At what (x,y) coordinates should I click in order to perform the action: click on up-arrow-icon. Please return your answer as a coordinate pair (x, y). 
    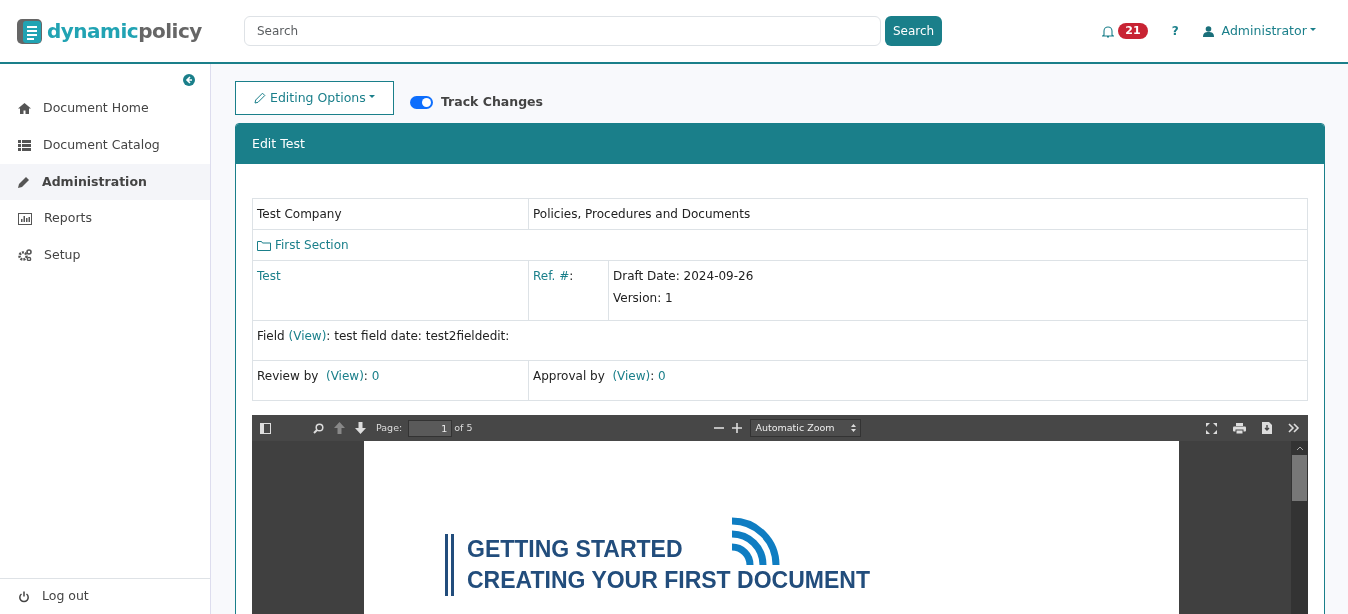
    Looking at the image, I should click on (339, 428).